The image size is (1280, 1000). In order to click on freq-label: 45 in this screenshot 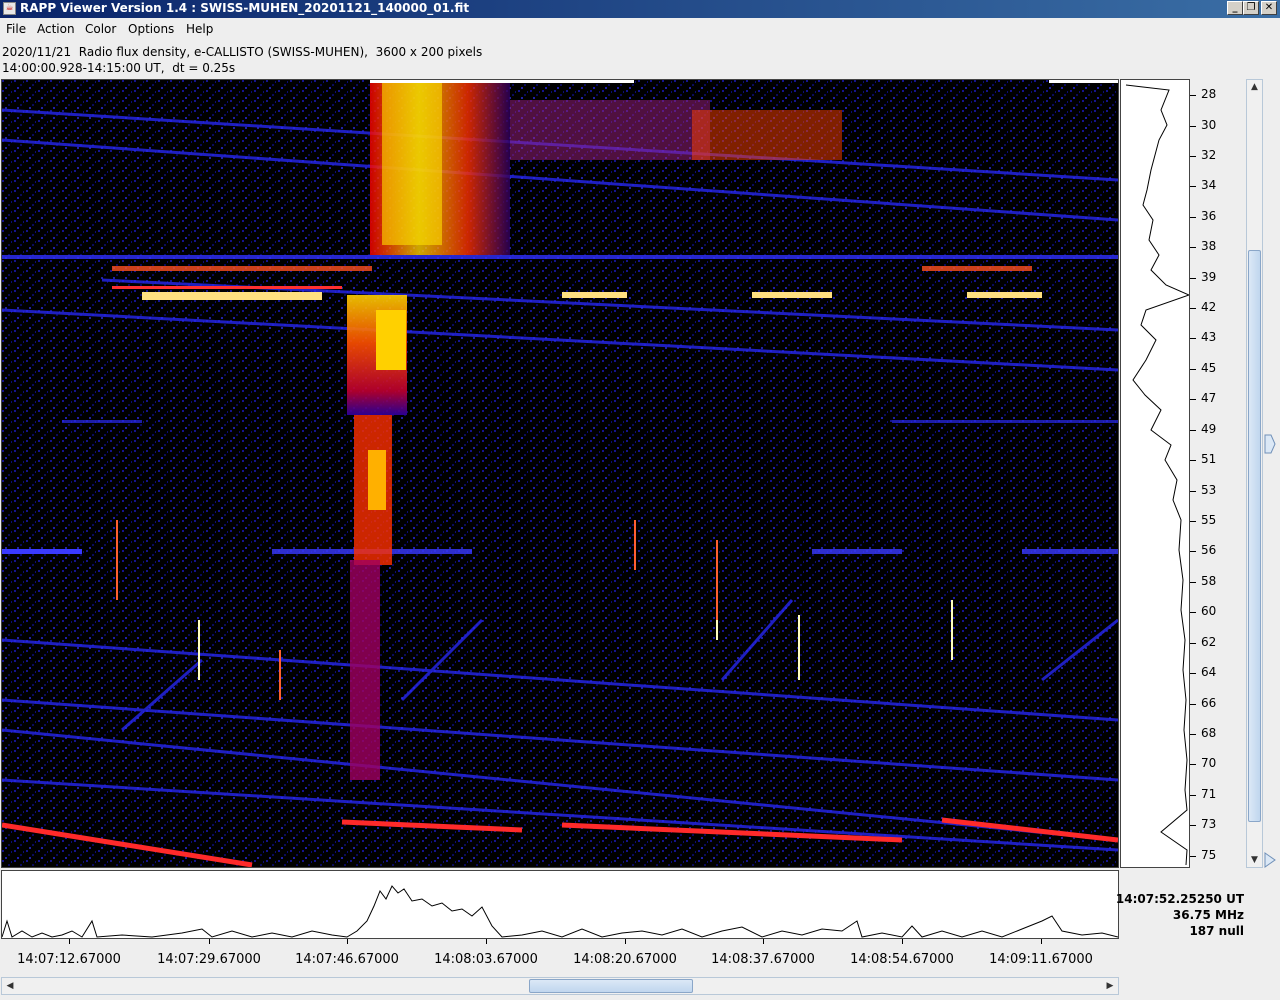, I will do `click(1209, 368)`.